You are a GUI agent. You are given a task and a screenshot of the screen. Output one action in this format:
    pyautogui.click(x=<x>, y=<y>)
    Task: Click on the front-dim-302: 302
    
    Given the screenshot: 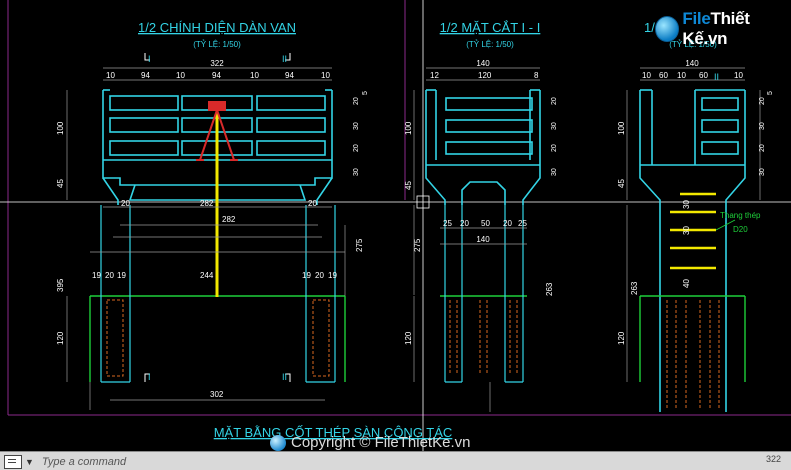 What is the action you would take?
    pyautogui.click(x=217, y=394)
    